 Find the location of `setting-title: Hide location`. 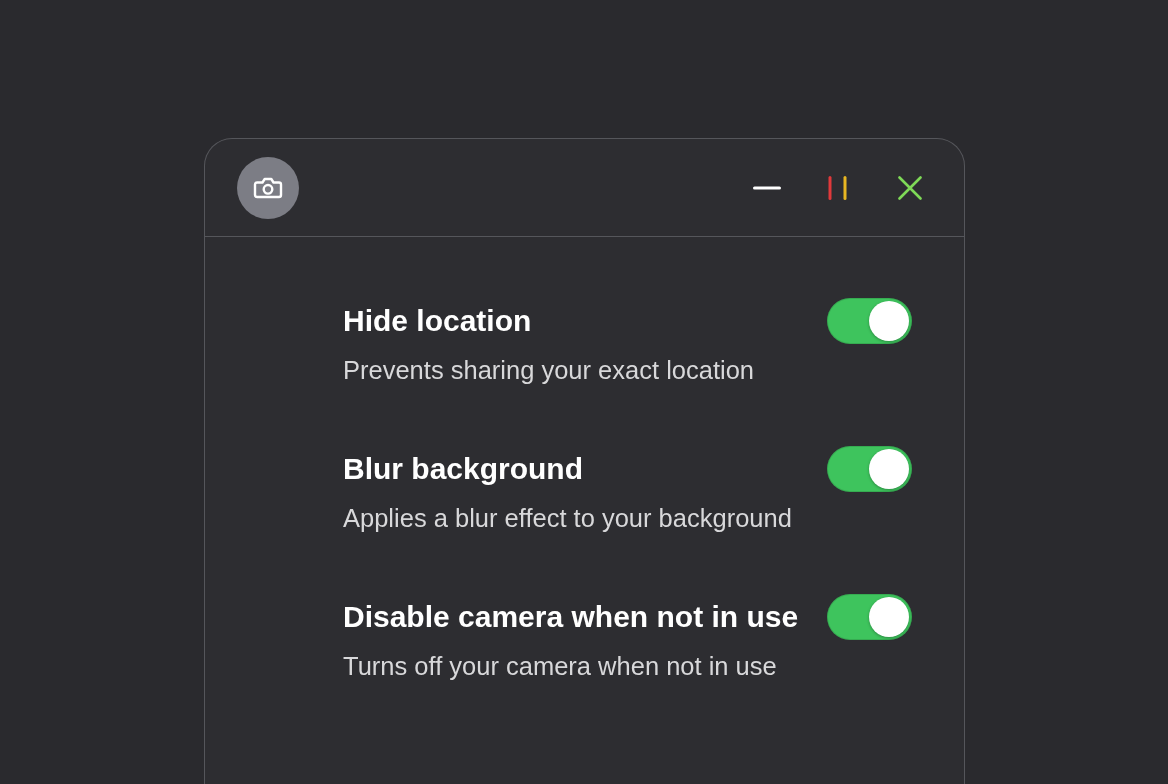

setting-title: Hide location is located at coordinates (438, 321).